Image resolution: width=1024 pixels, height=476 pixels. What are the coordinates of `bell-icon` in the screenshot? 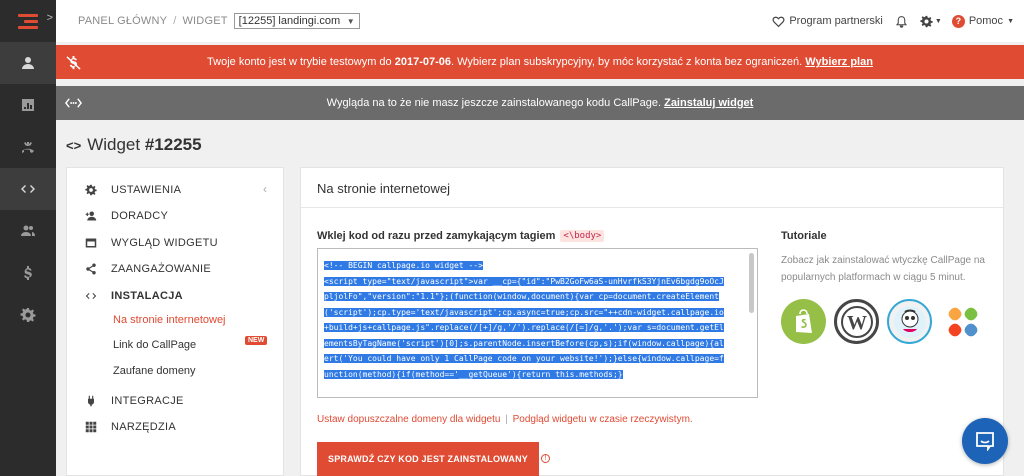 It's located at (901, 21).